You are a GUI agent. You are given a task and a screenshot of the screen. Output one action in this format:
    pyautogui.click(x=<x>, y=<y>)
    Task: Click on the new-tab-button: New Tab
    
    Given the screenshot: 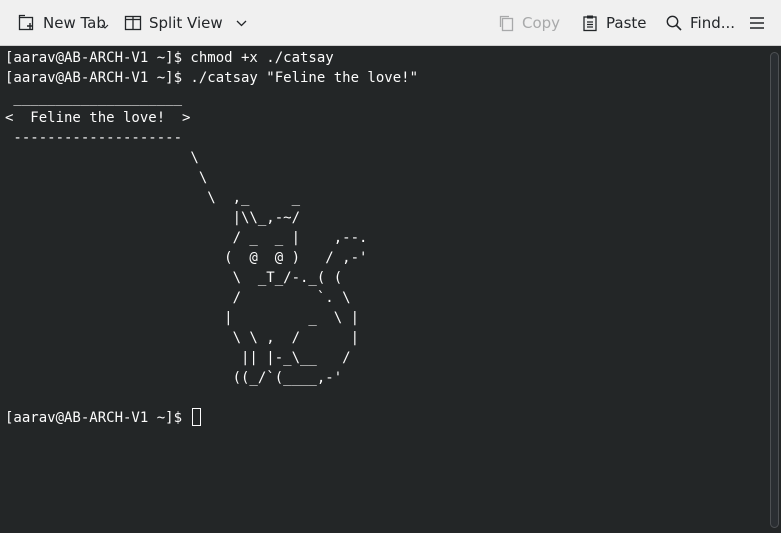 What is the action you would take?
    pyautogui.click(x=63, y=23)
    